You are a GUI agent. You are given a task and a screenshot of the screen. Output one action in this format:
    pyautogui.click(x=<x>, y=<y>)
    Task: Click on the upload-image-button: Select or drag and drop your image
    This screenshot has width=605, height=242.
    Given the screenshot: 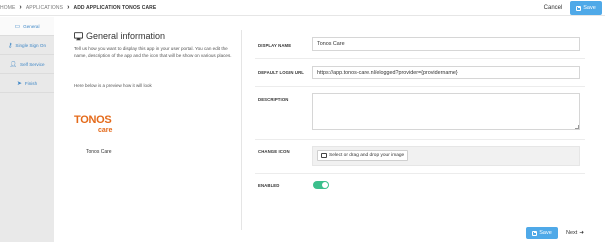 What is the action you would take?
    pyautogui.click(x=363, y=155)
    